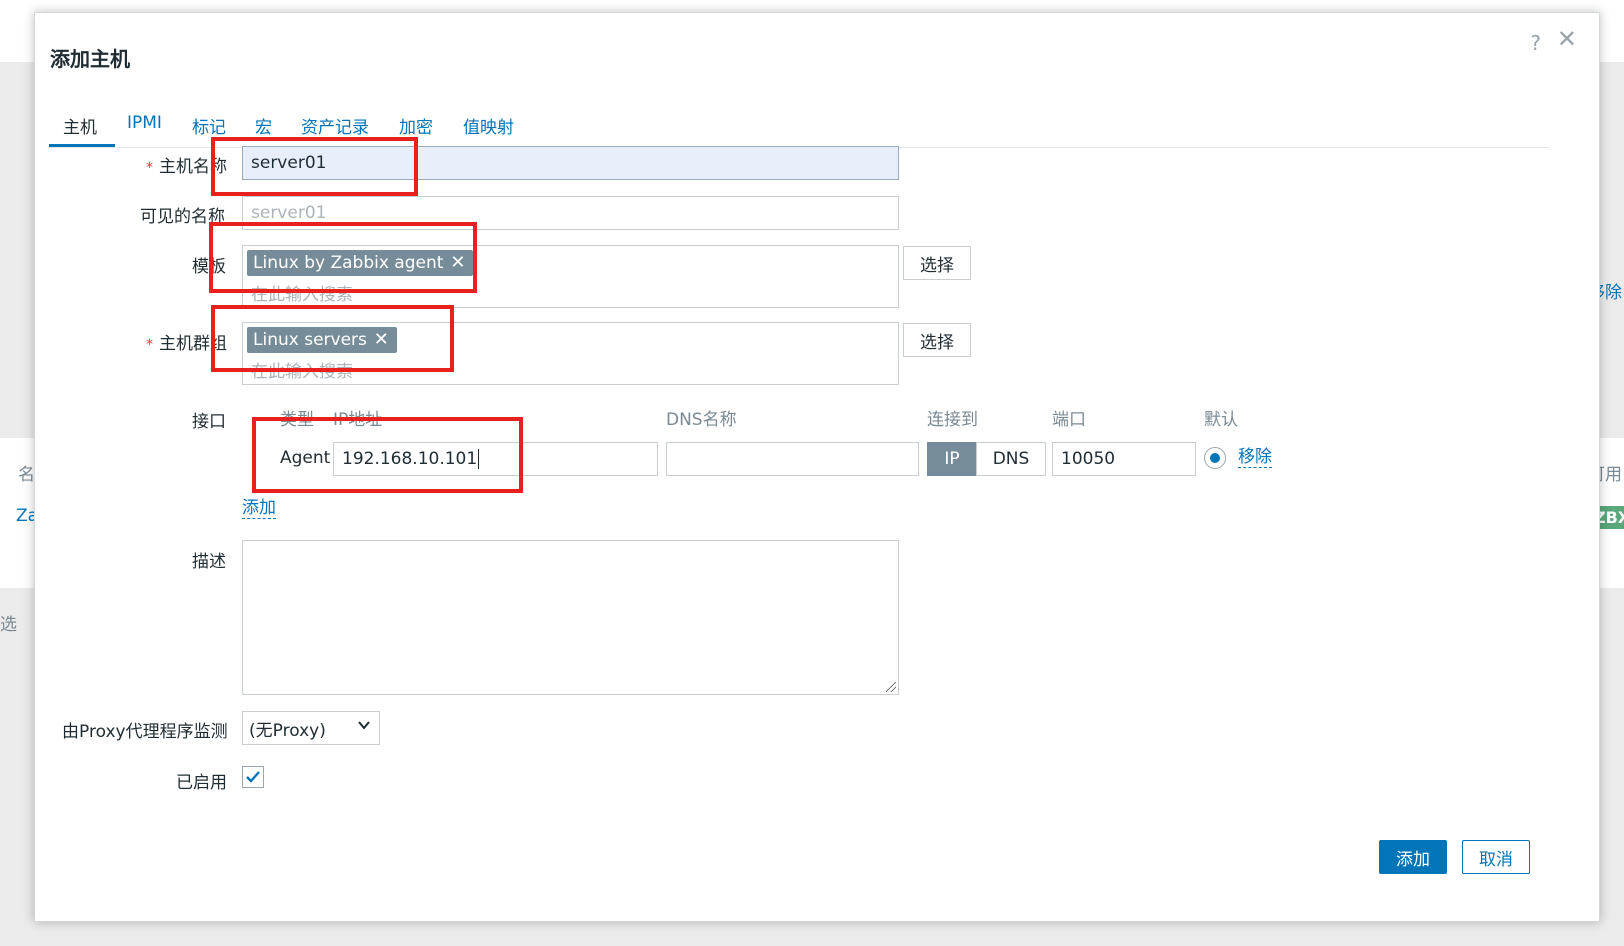 The image size is (1624, 946). Describe the element at coordinates (387, 455) in the screenshot. I see `highlight-ip-address` at that location.